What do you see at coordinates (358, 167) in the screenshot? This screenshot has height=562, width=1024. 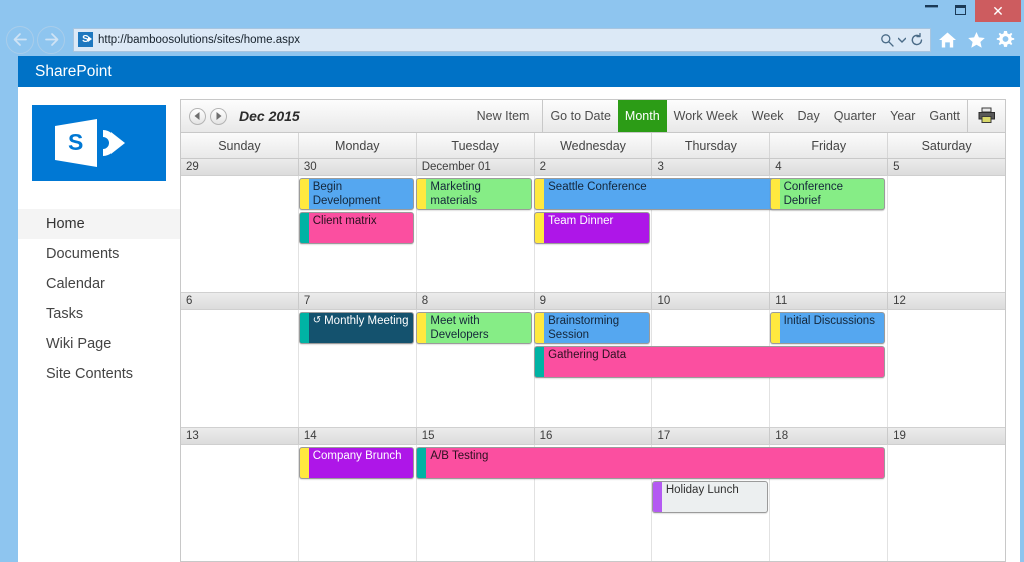 I see `day-number-cell: 30` at bounding box center [358, 167].